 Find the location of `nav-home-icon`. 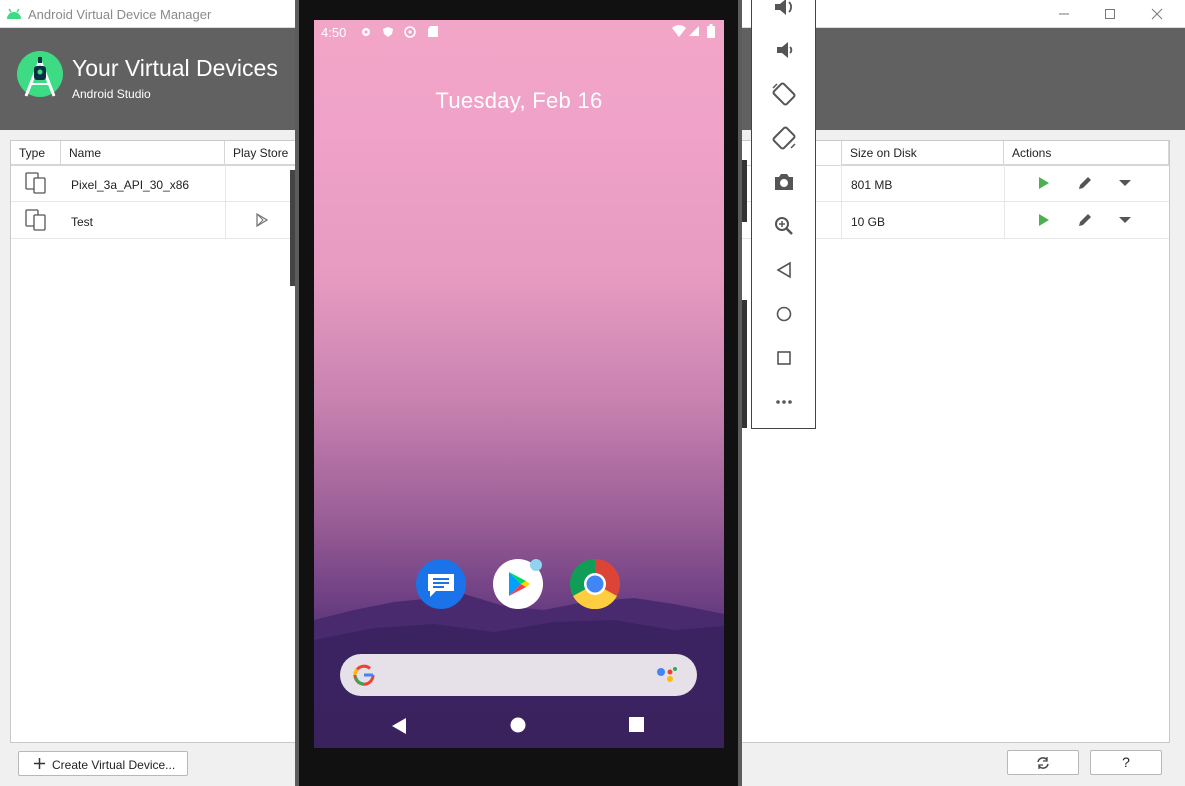

nav-home-icon is located at coordinates (518, 725).